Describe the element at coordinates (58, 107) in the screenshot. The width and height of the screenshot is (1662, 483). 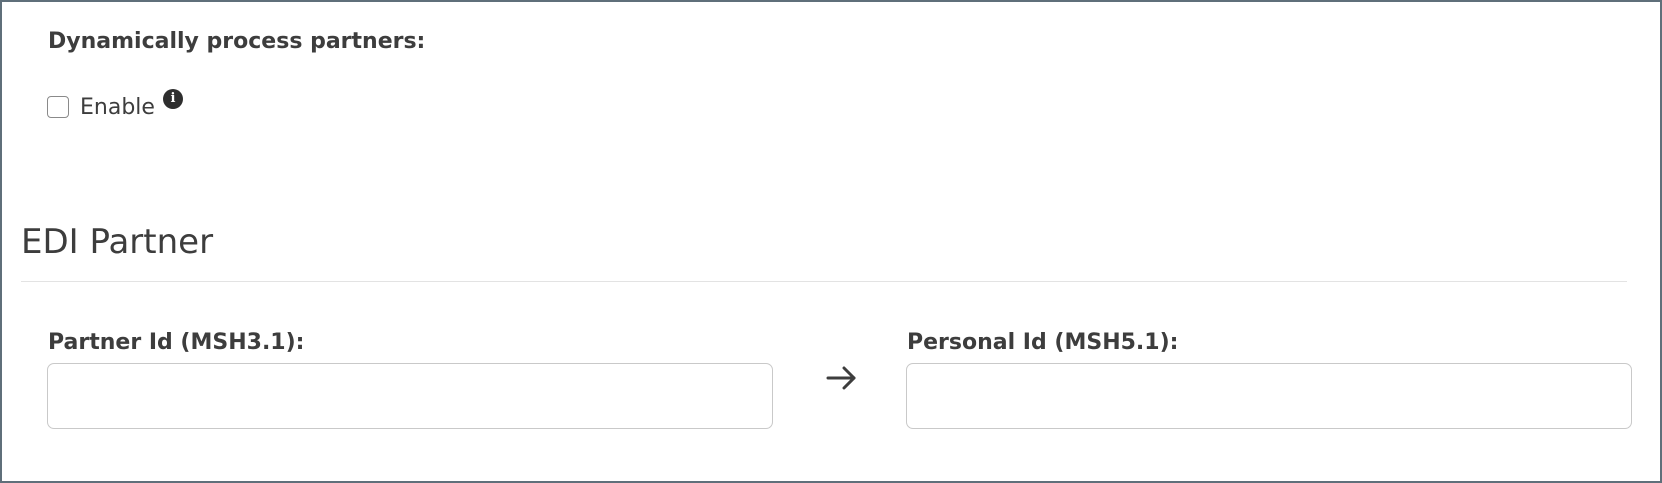
I see `enable-checkbox` at that location.